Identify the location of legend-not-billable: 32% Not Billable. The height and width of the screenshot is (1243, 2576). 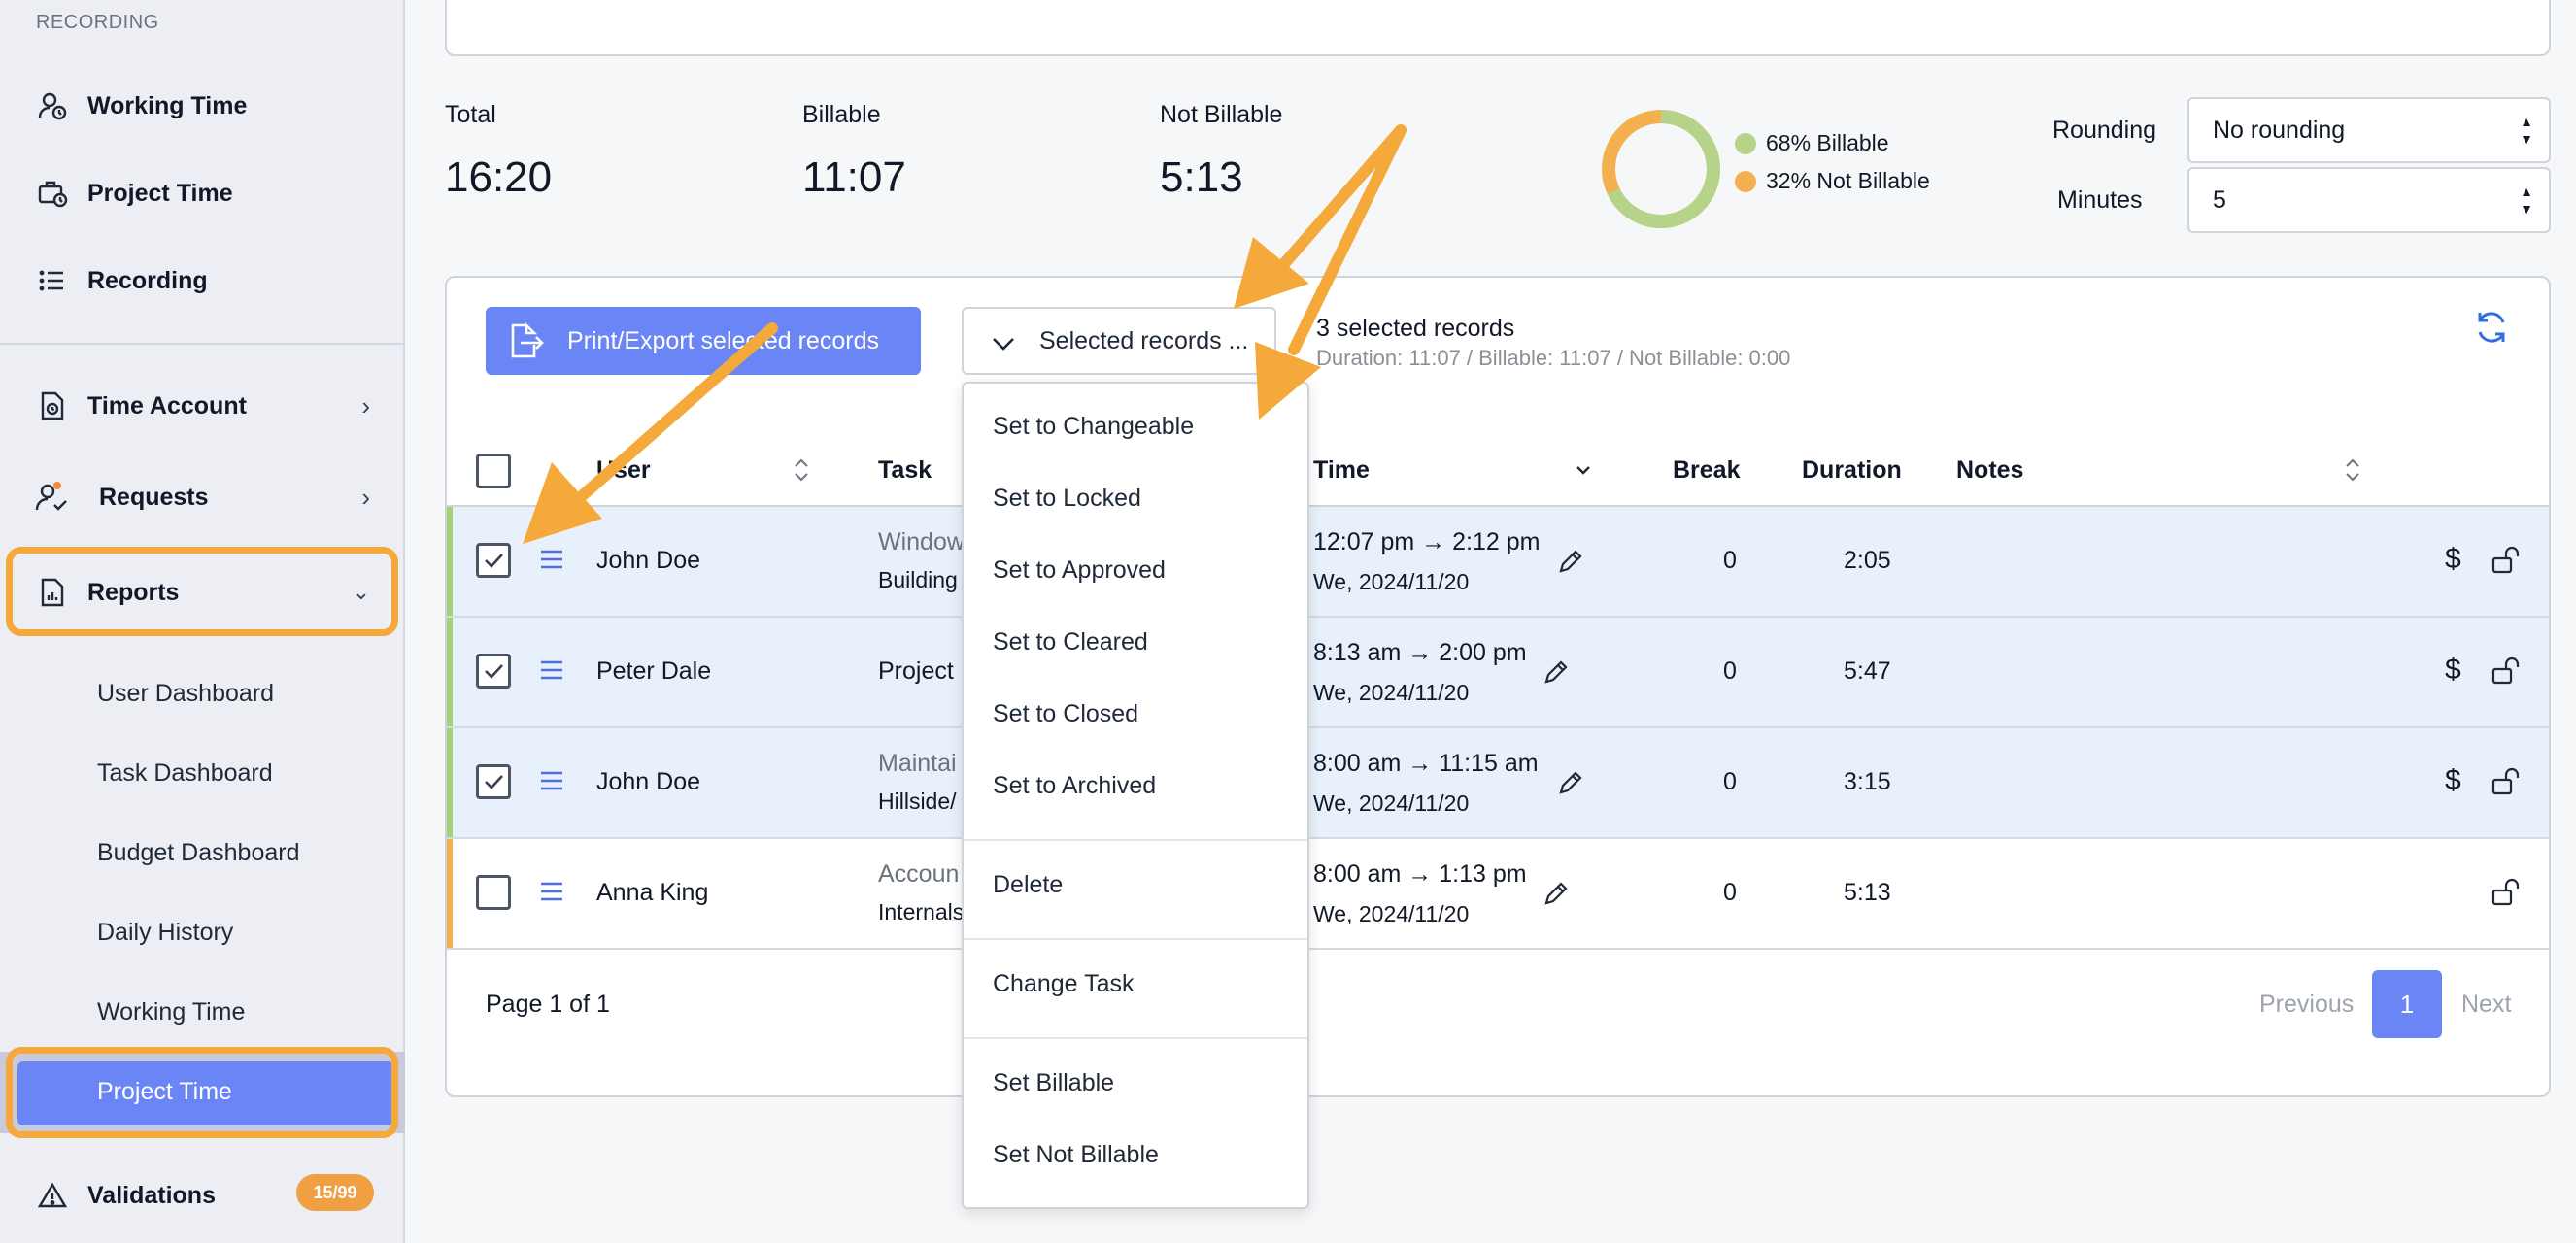
(1832, 181).